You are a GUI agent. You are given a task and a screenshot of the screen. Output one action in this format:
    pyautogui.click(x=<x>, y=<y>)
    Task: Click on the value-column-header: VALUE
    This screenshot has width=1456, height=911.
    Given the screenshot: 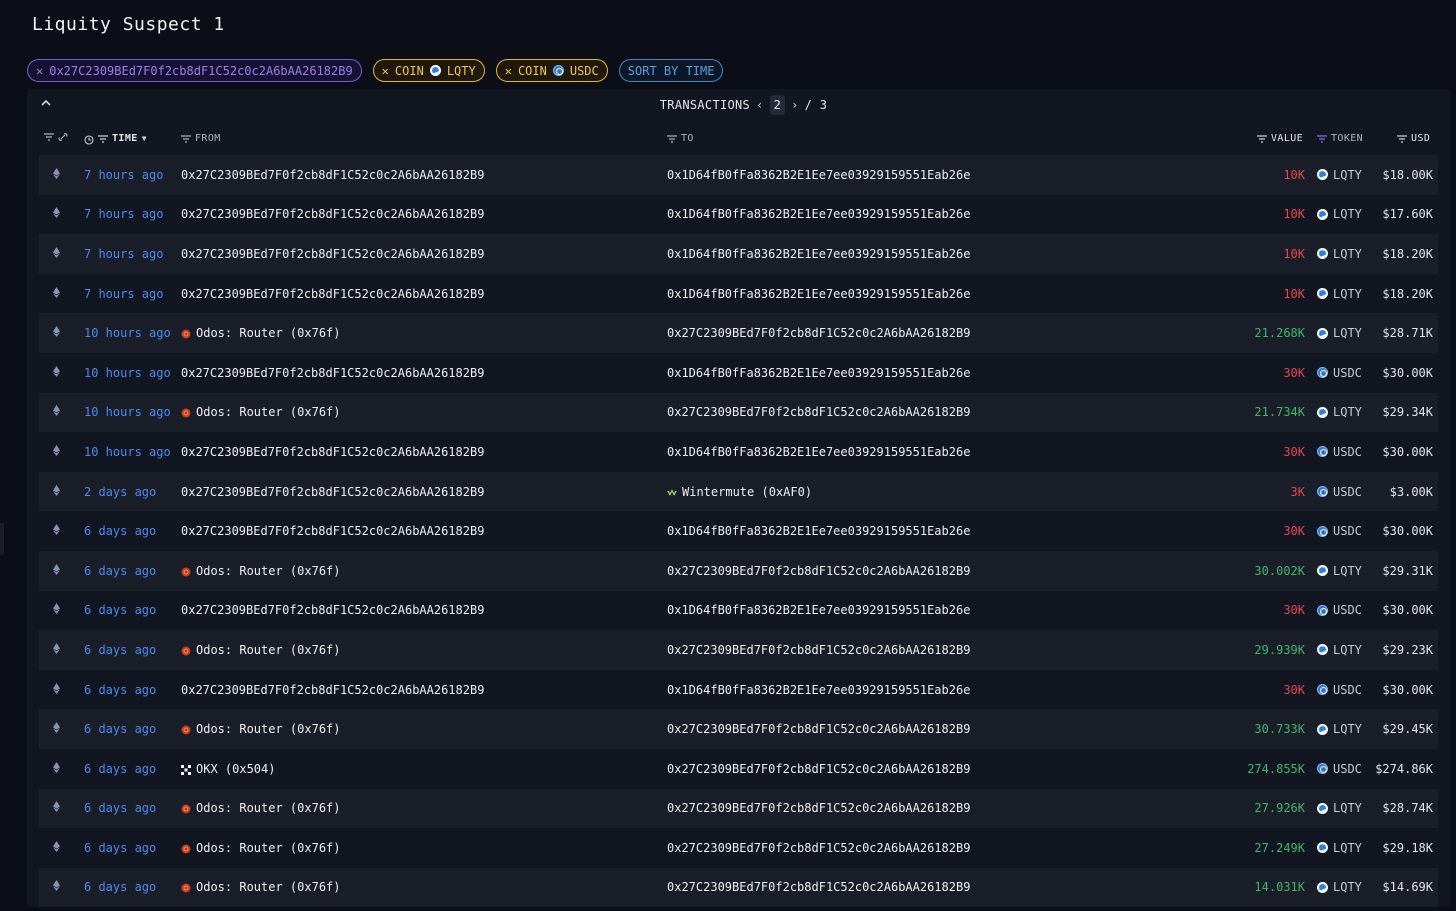 What is the action you would take?
    pyautogui.click(x=1280, y=138)
    